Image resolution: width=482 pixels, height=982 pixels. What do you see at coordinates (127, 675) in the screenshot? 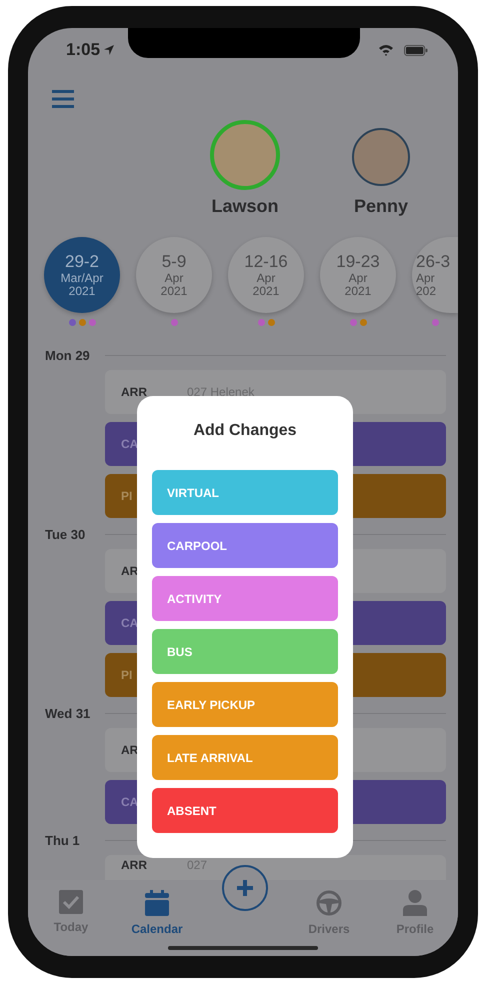
I see `entry-code: PI` at bounding box center [127, 675].